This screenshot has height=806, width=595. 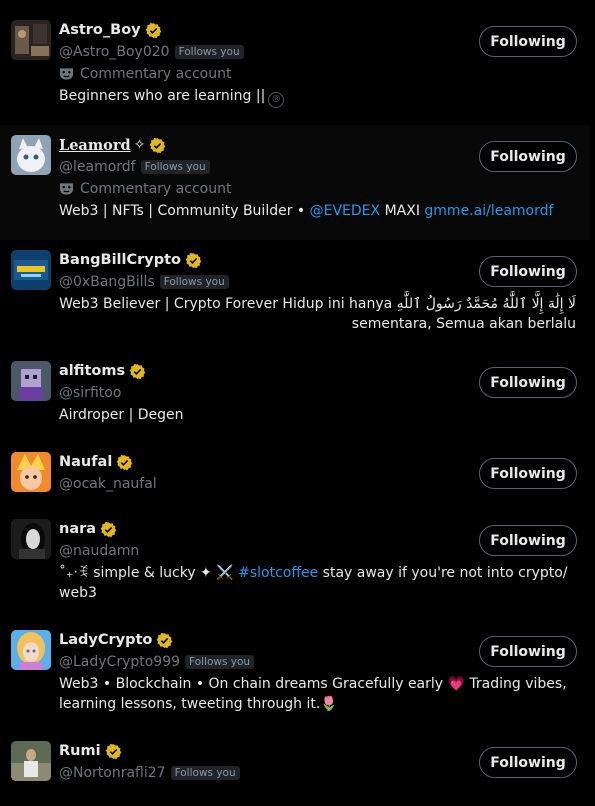 What do you see at coordinates (99, 551) in the screenshot?
I see `user-handle: @naudamn` at bounding box center [99, 551].